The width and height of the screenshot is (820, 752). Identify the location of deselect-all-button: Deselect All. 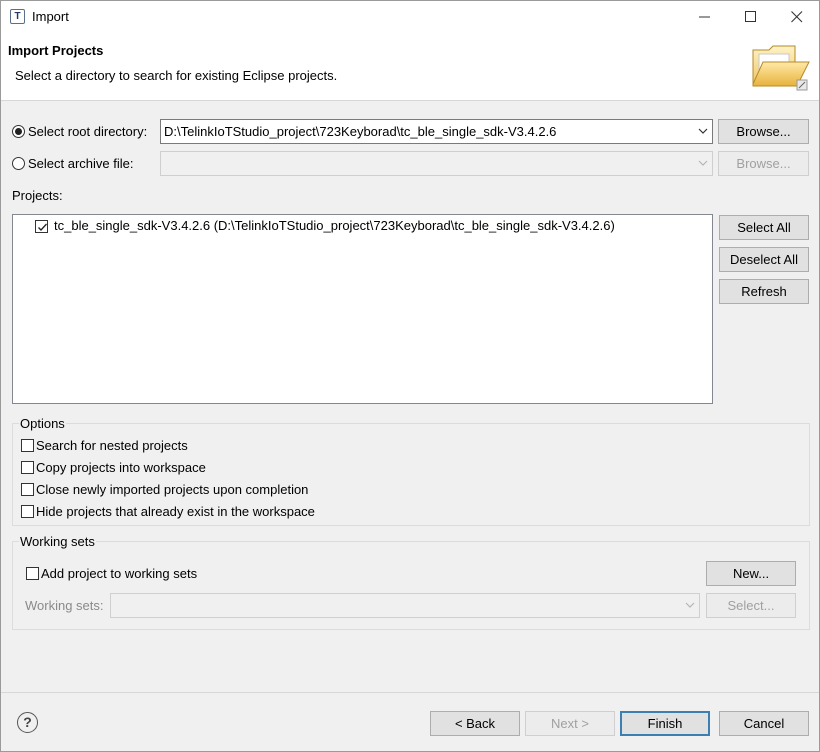
(764, 259).